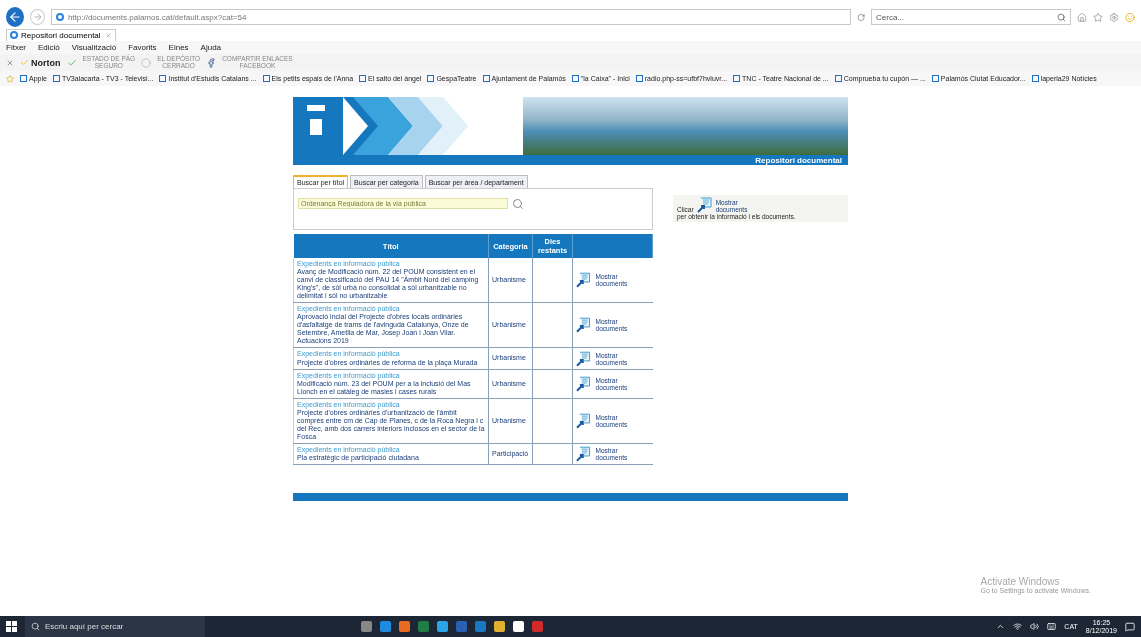 The height and width of the screenshot is (637, 1141). Describe the element at coordinates (1098, 17) in the screenshot. I see `favorites-icon` at that location.